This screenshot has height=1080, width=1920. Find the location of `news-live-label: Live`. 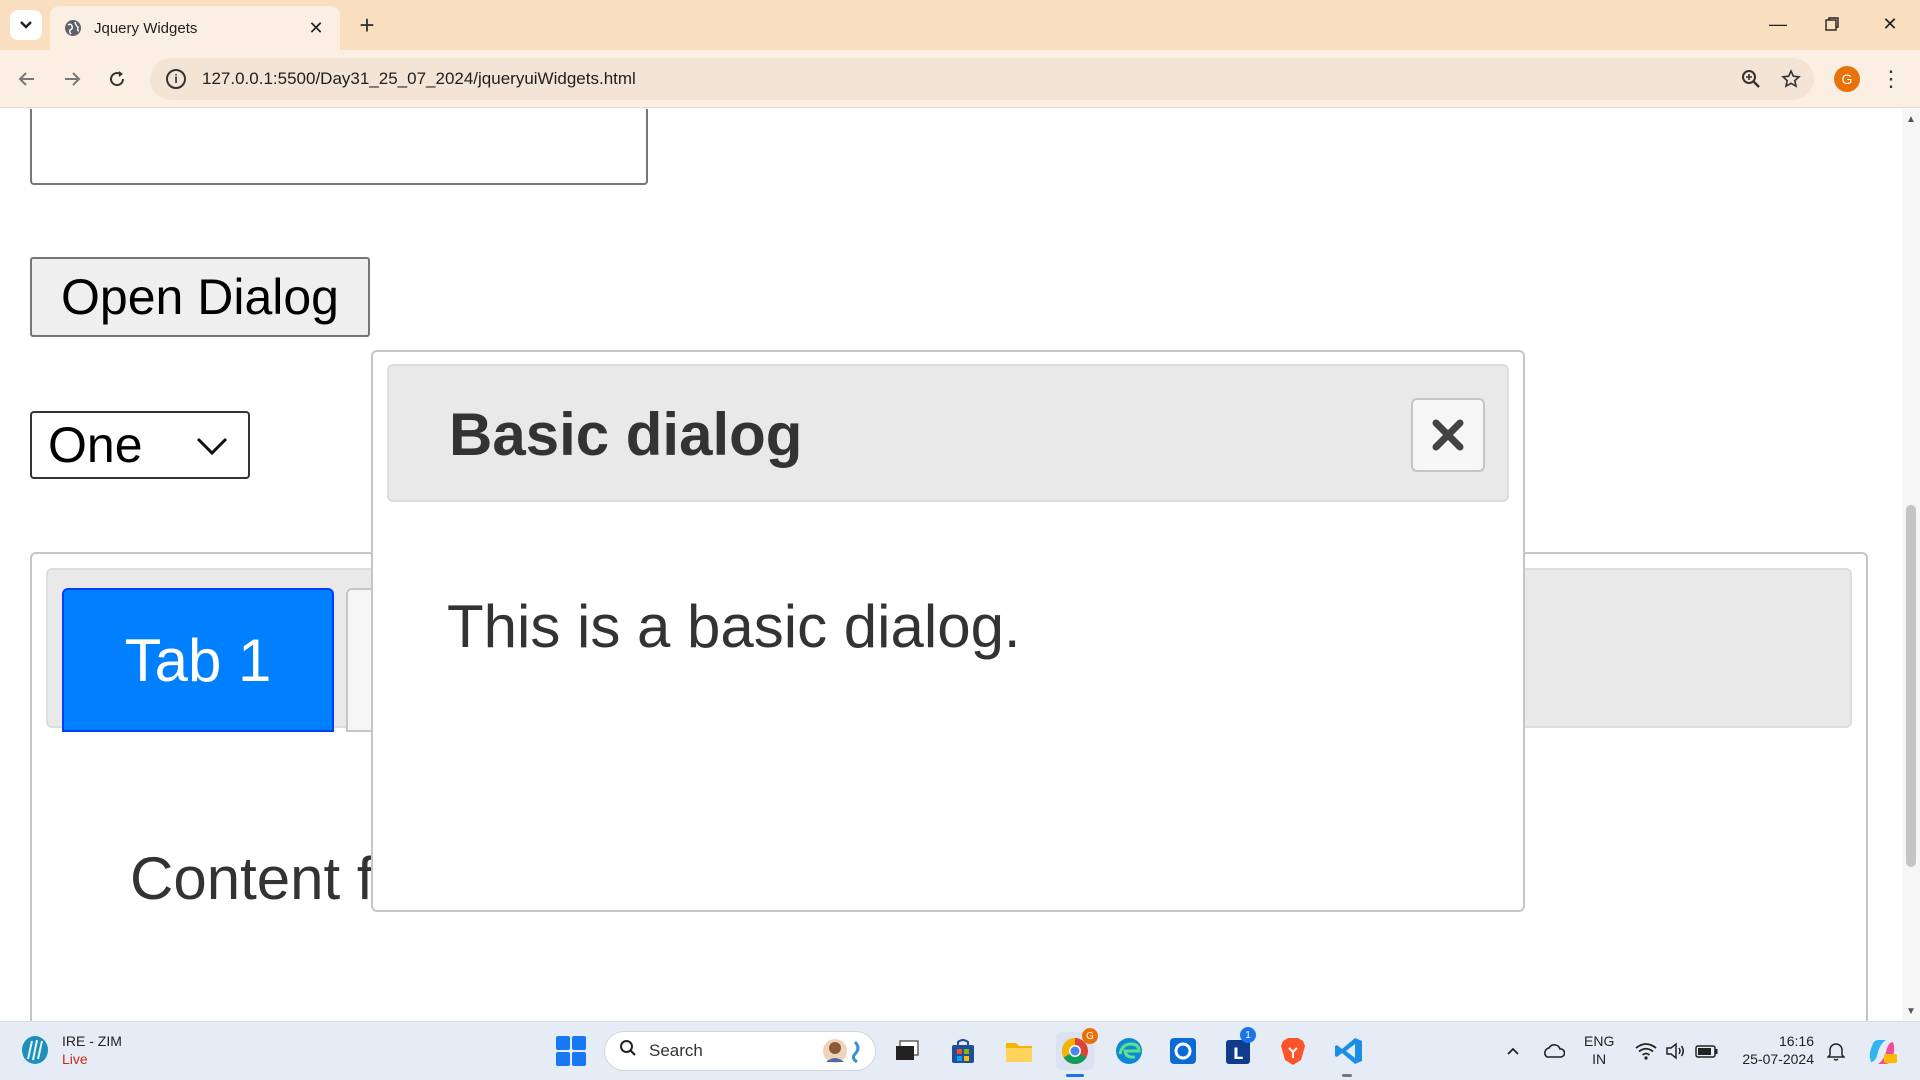

news-live-label: Live is located at coordinates (75, 1059).